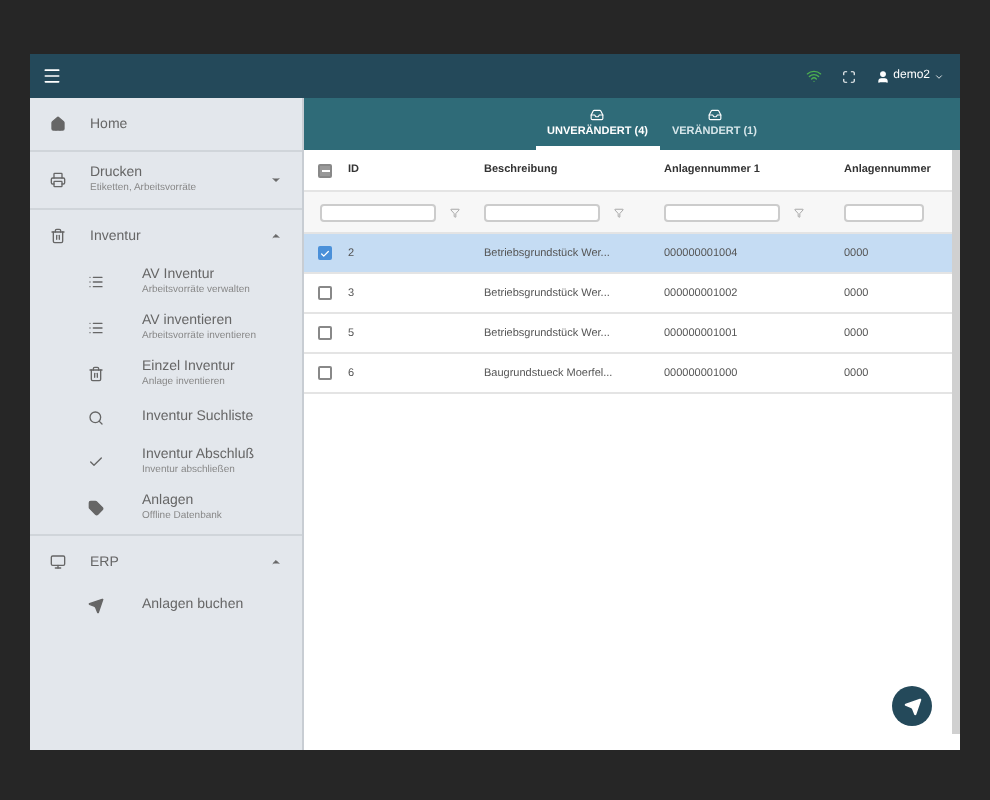 This screenshot has width=990, height=800. I want to click on tag-icon, so click(96, 507).